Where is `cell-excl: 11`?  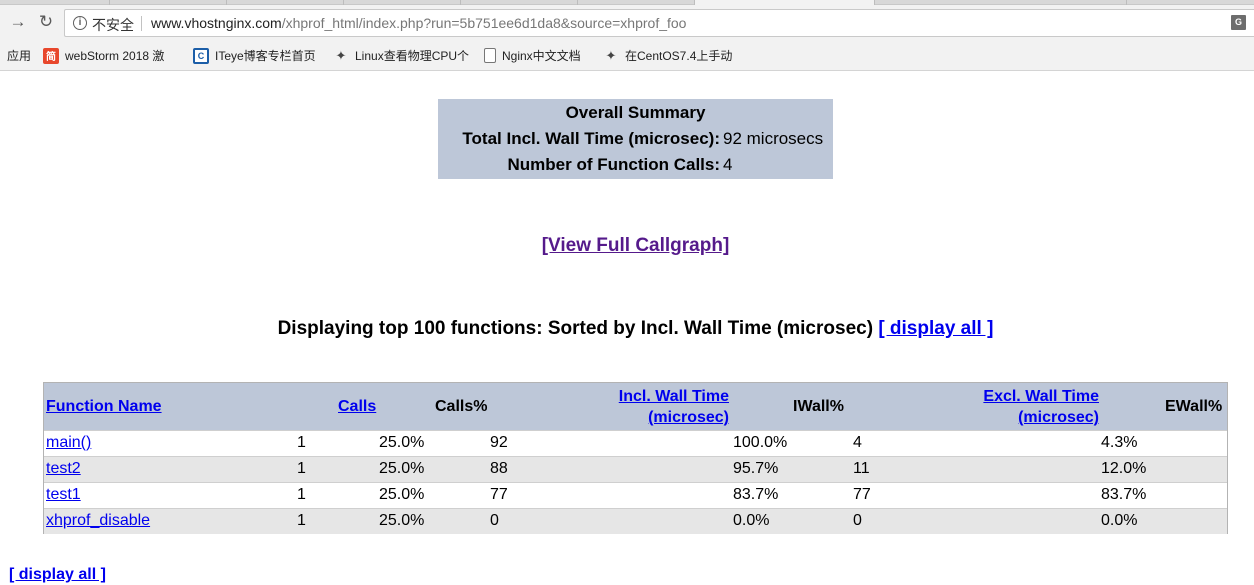 cell-excl: 11 is located at coordinates (861, 468).